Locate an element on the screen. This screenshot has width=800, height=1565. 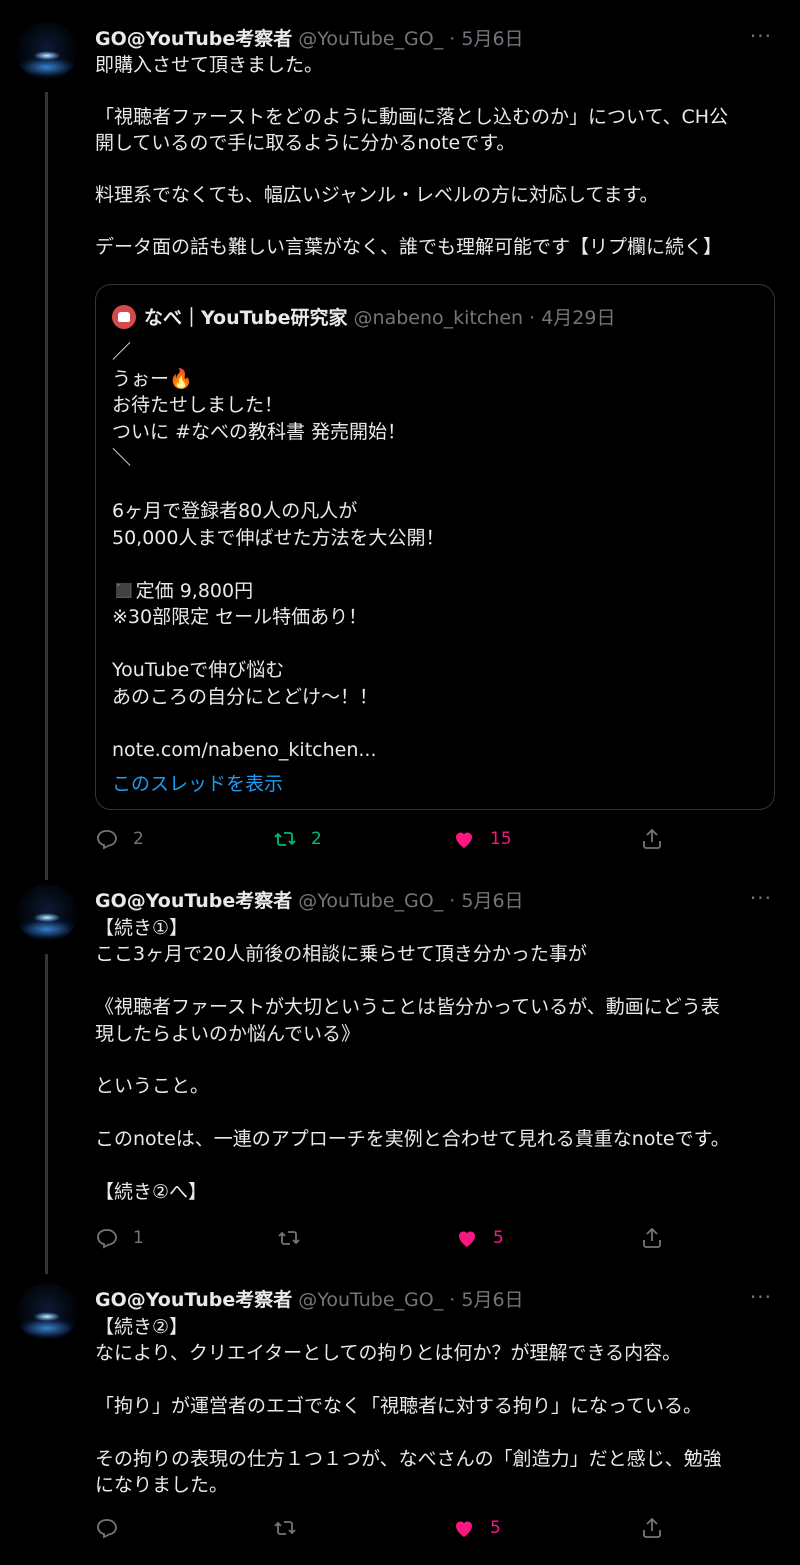
reply-button is located at coordinates (114, 1528).